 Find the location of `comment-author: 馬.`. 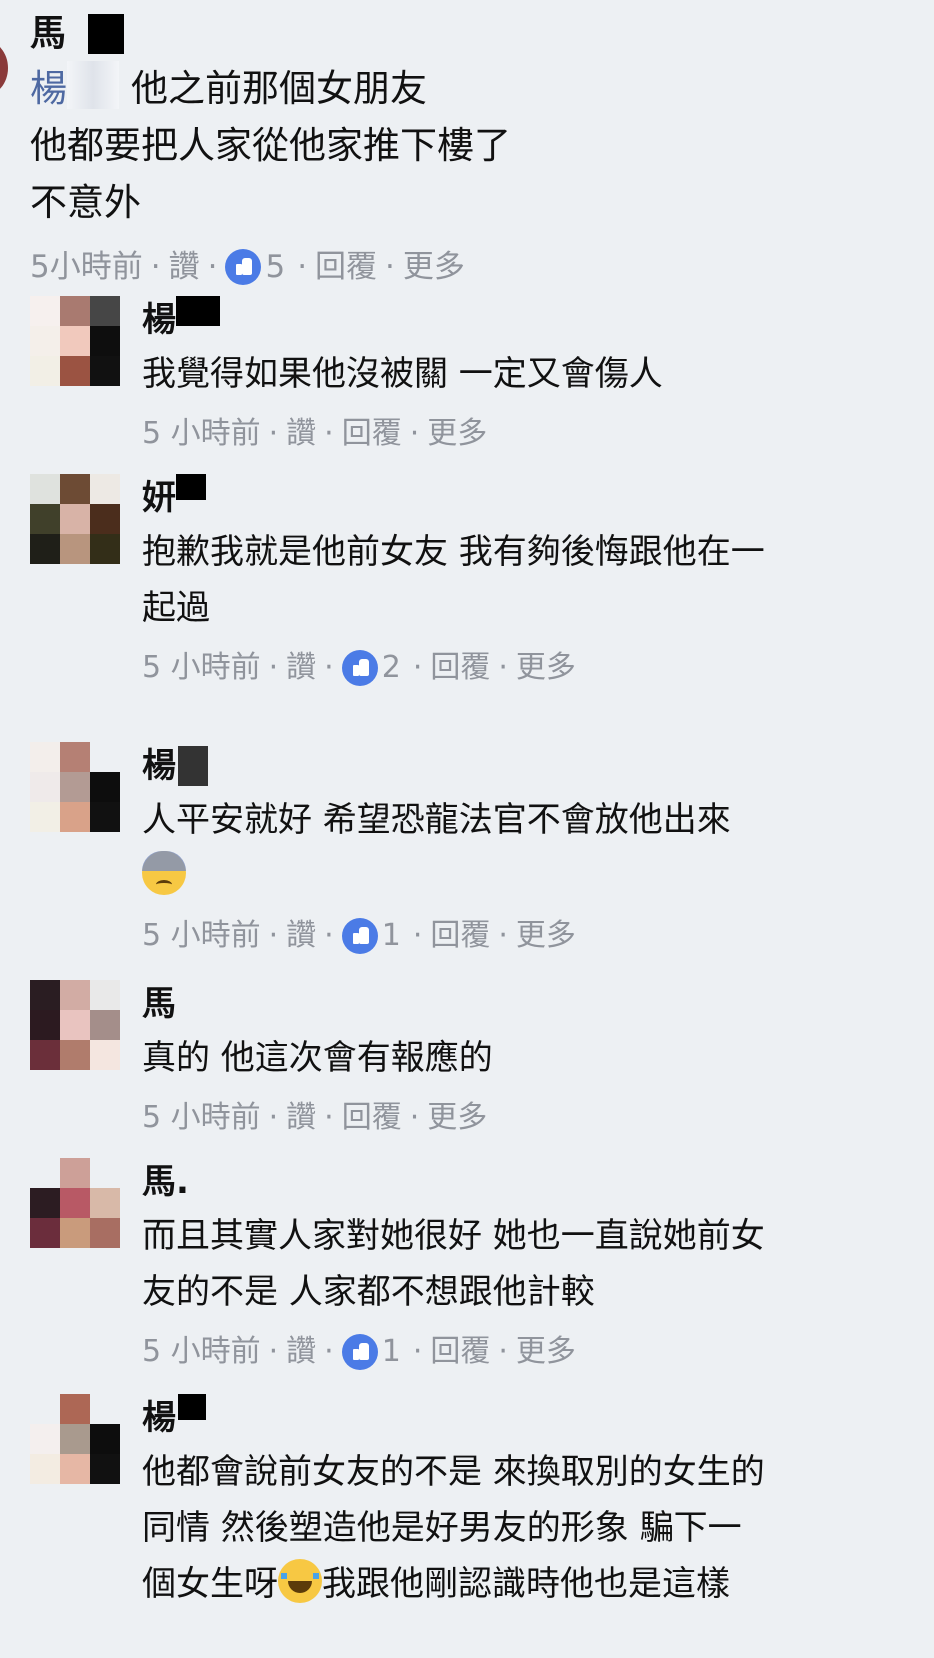

comment-author: 馬. is located at coordinates (165, 1183).